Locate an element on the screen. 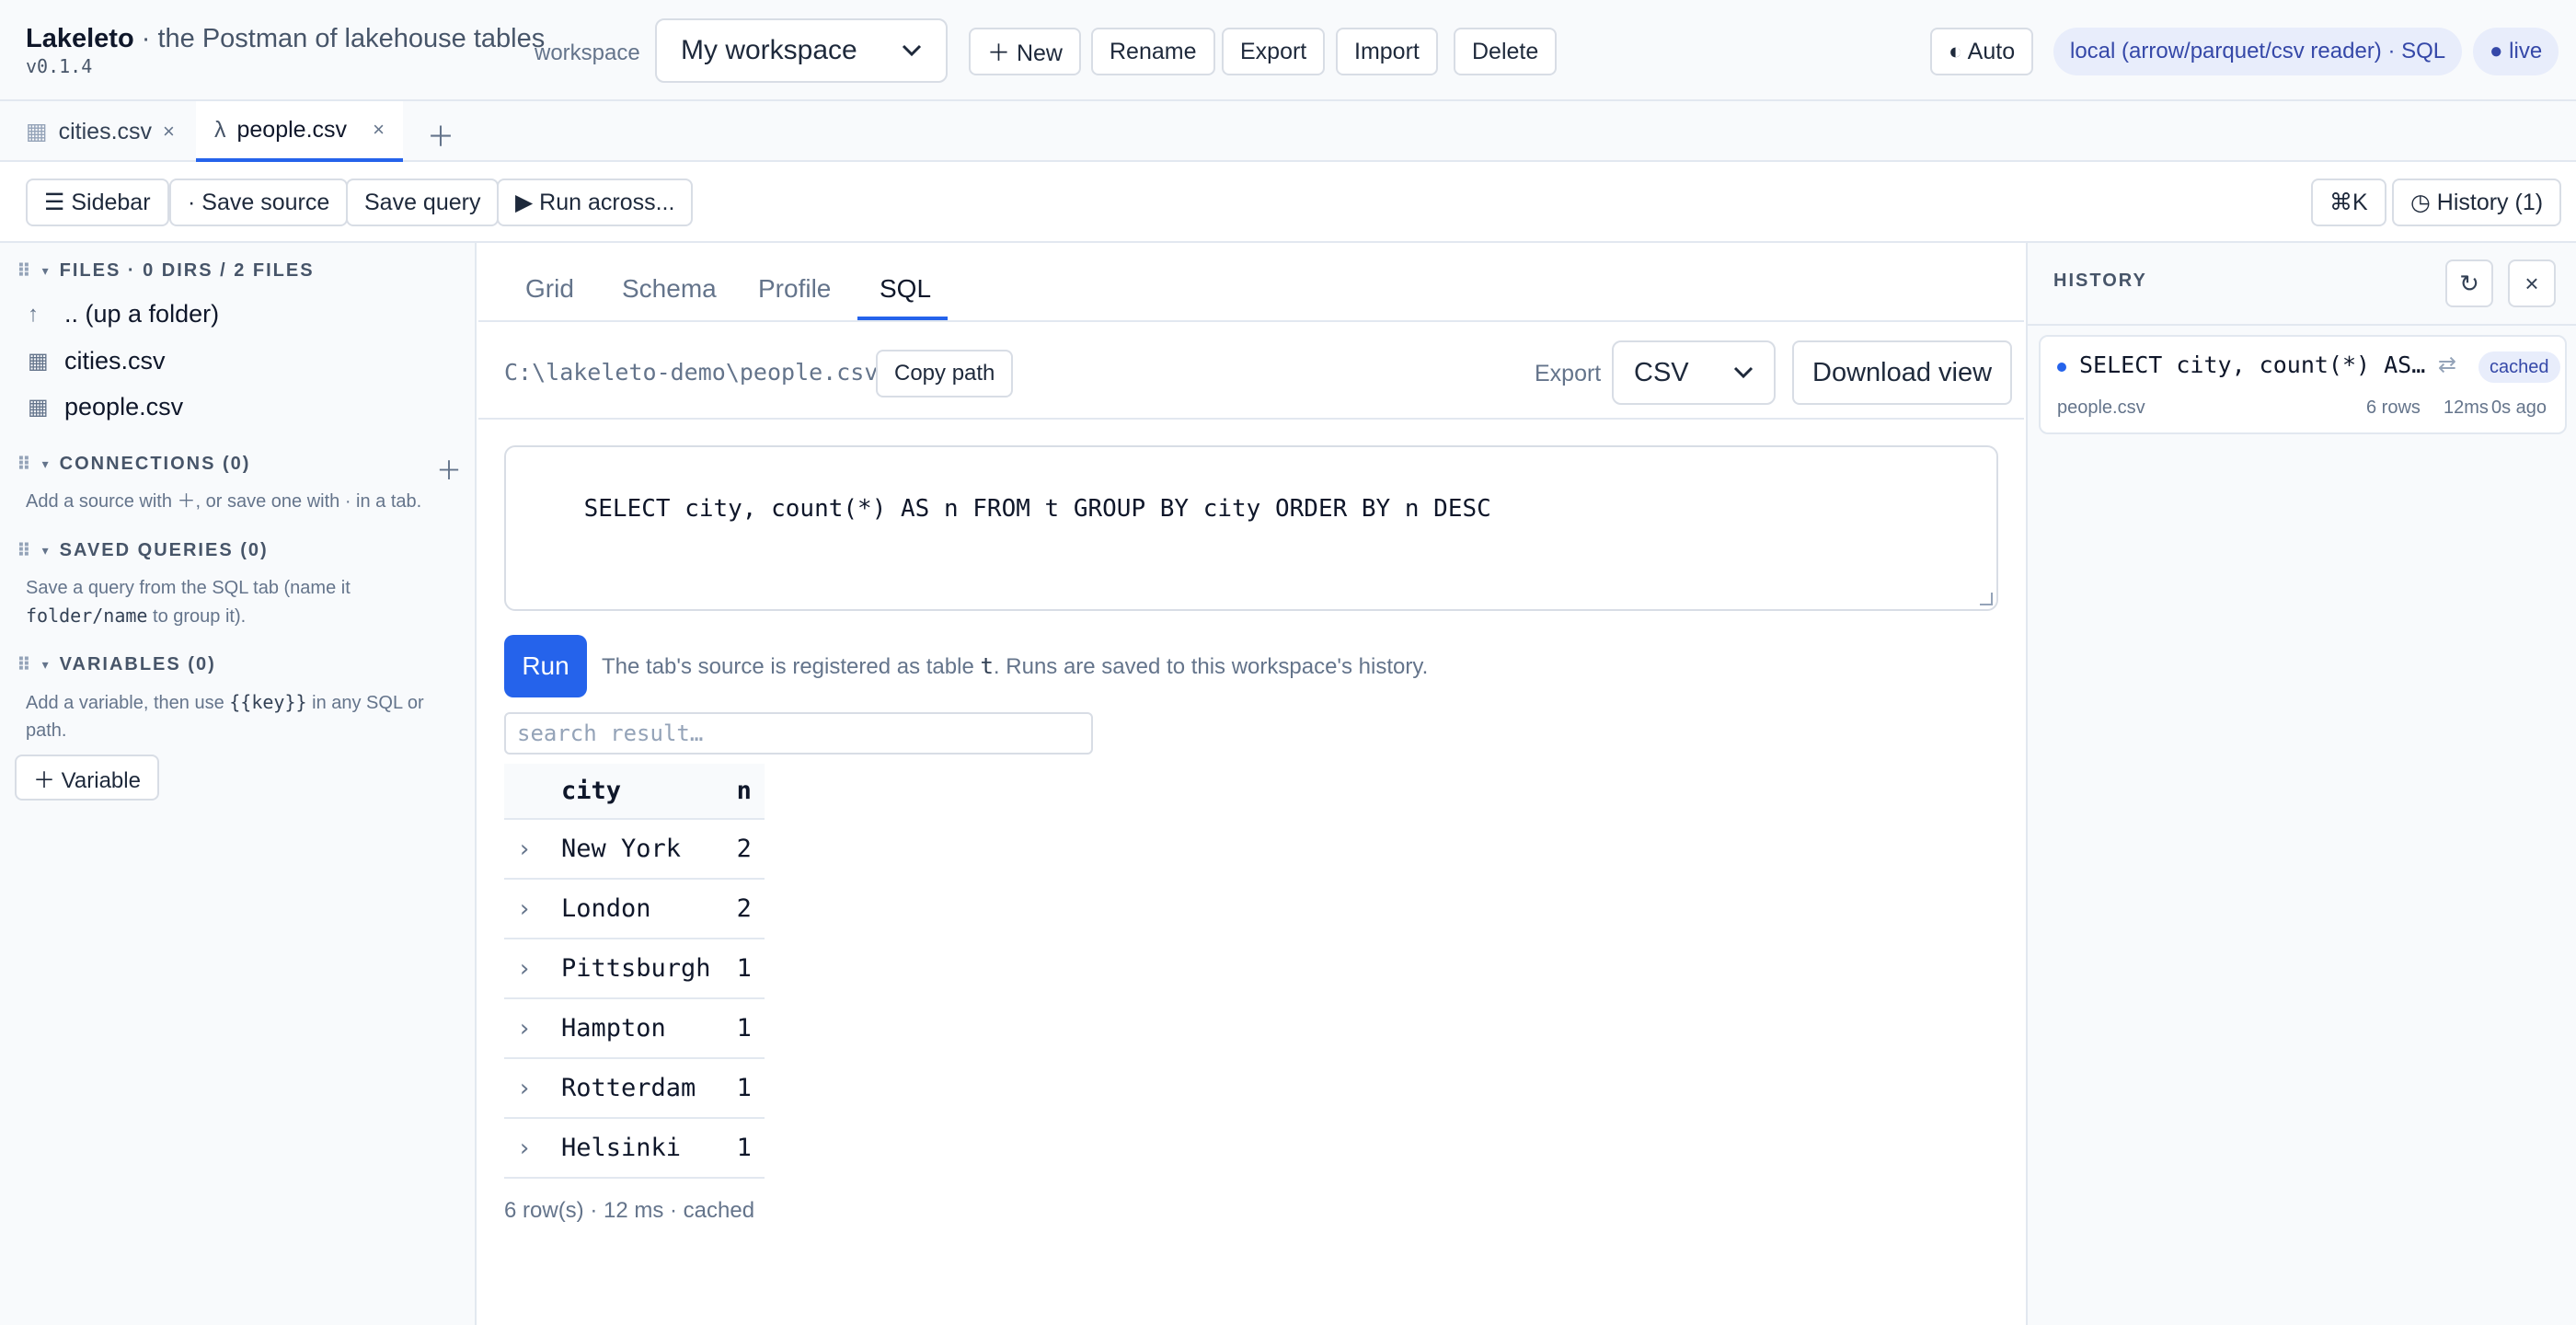  table-cell-city: Helsinki is located at coordinates (636, 1148).